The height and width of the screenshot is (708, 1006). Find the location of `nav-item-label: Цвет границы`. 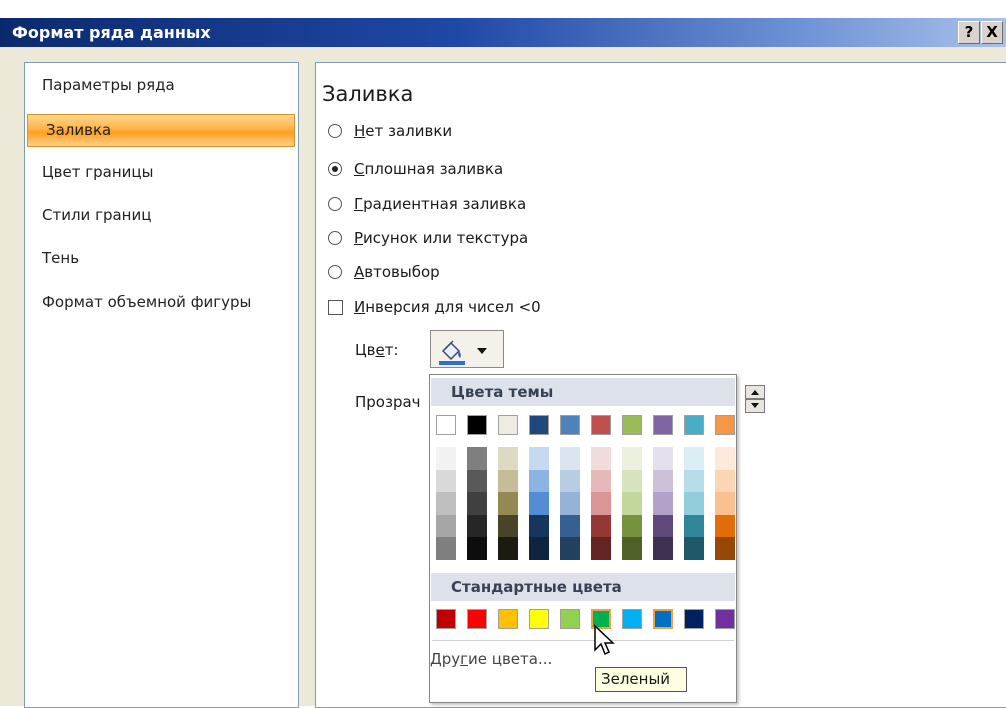

nav-item-label: Цвет границы is located at coordinates (98, 172).